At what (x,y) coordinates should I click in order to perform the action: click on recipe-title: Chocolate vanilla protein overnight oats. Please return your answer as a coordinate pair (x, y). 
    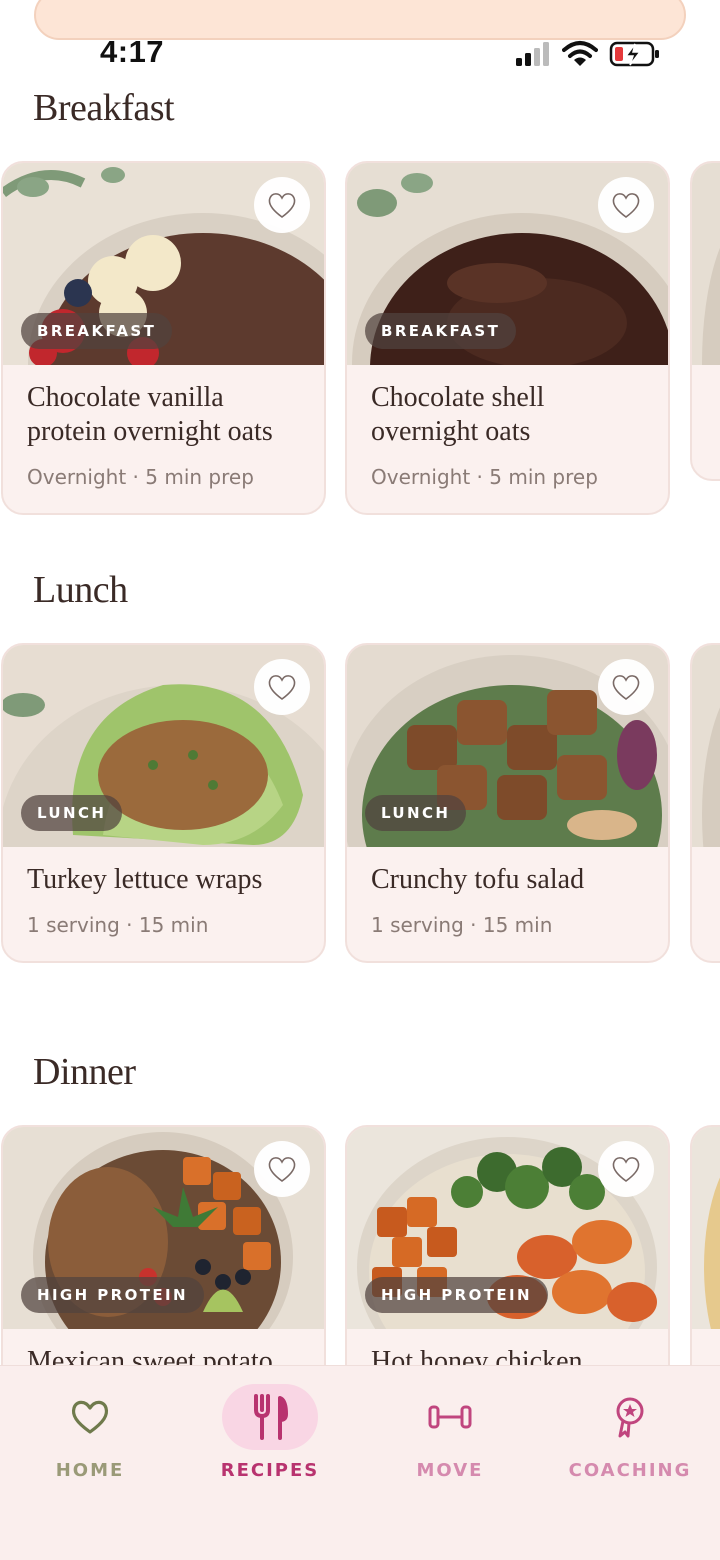
    Looking at the image, I should click on (150, 414).